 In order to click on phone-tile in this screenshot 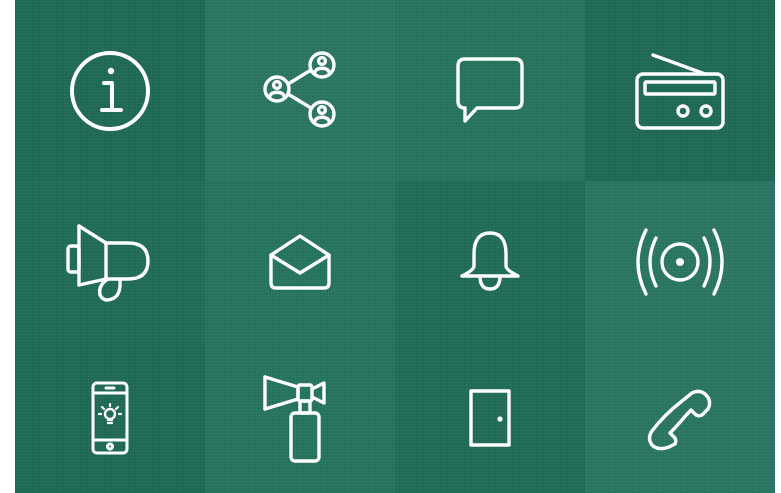, I will do `click(680, 418)`.